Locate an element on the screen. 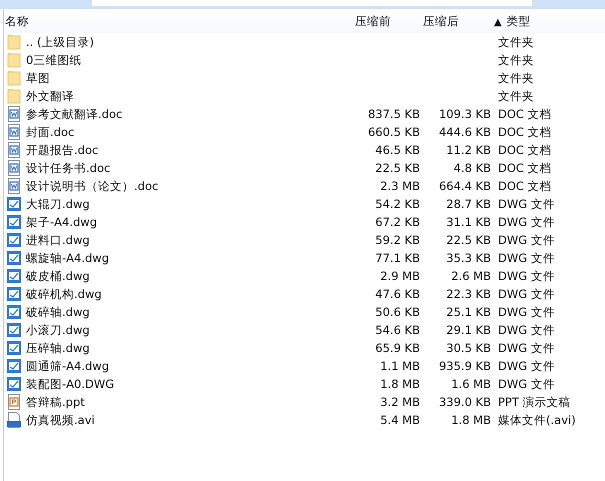 This screenshot has height=481, width=605. table-cell: 109.3 KB is located at coordinates (464, 114).